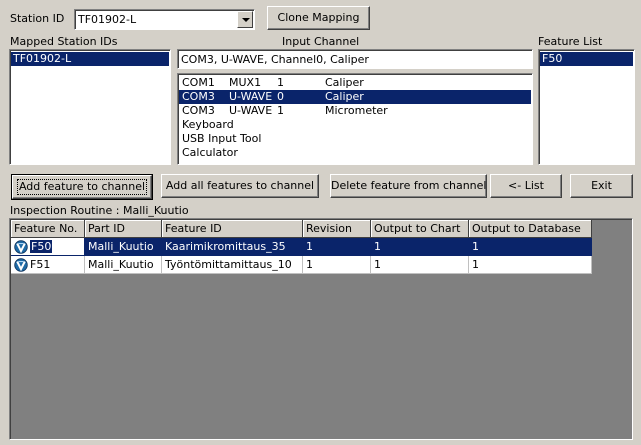 The image size is (641, 445). I want to click on mapped-station-list: TF01902-L, so click(90, 107).